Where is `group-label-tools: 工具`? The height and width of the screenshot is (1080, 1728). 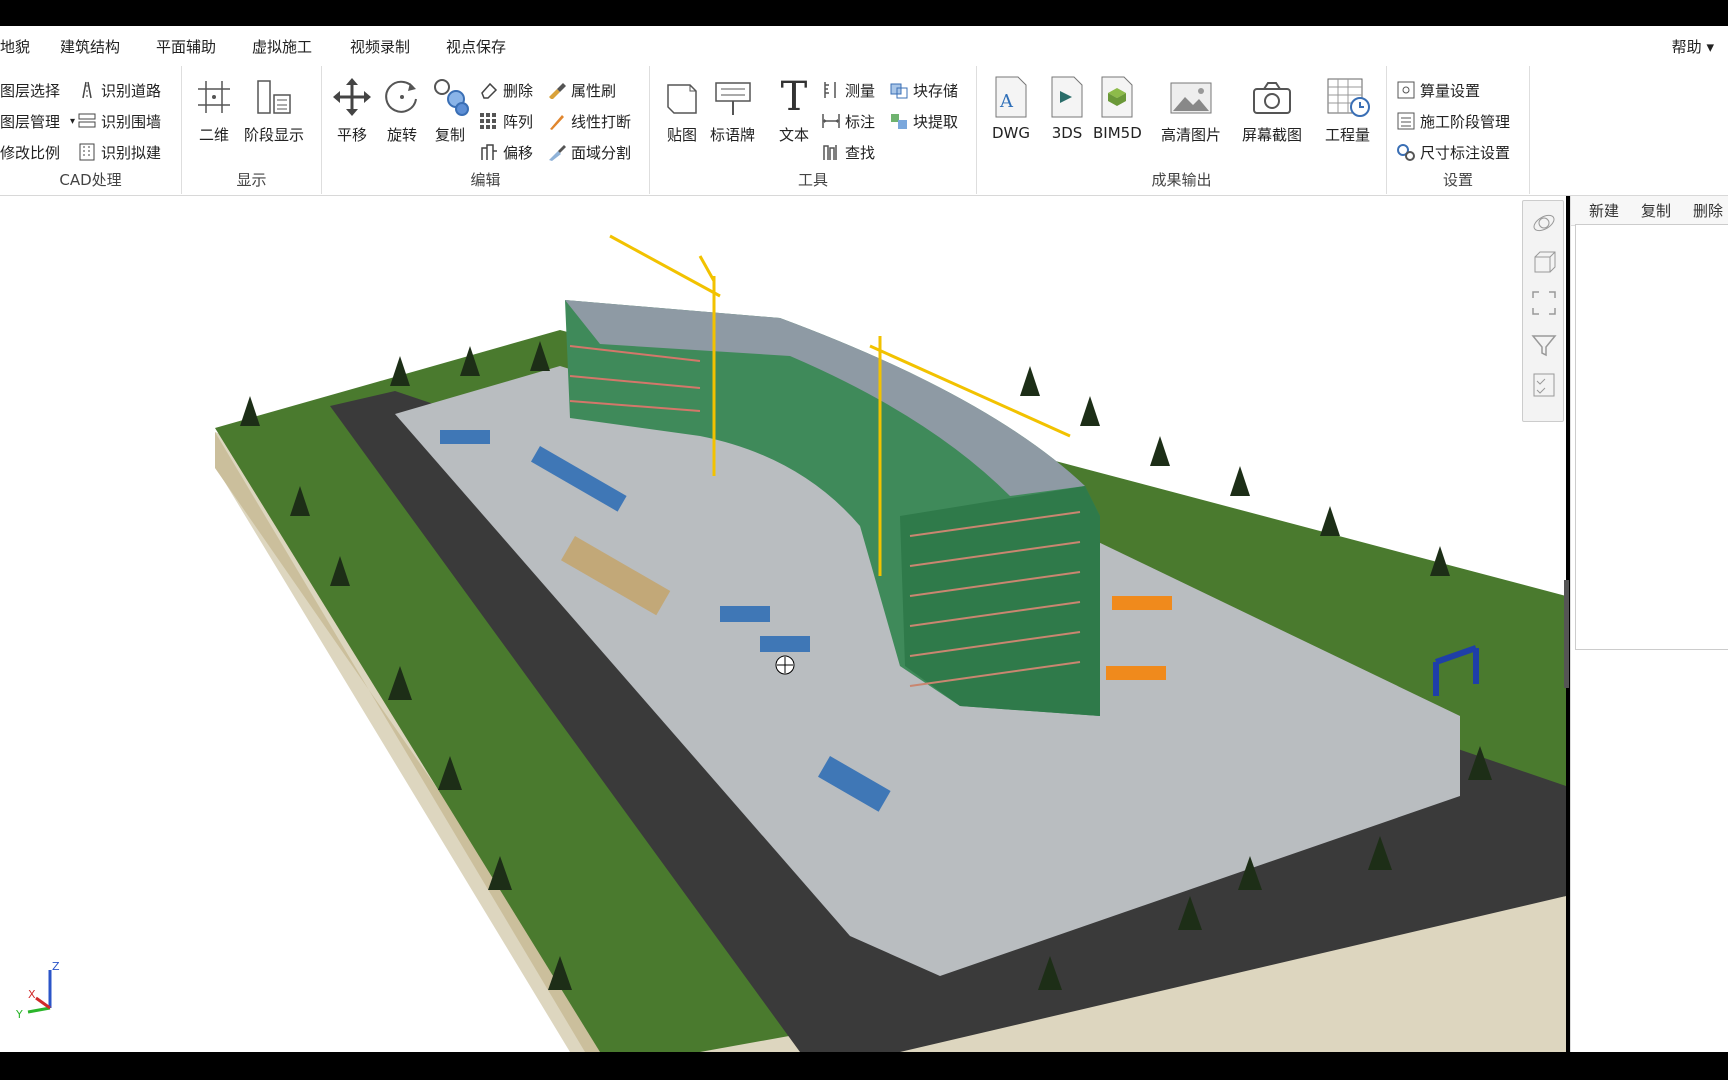 group-label-tools: 工具 is located at coordinates (812, 180).